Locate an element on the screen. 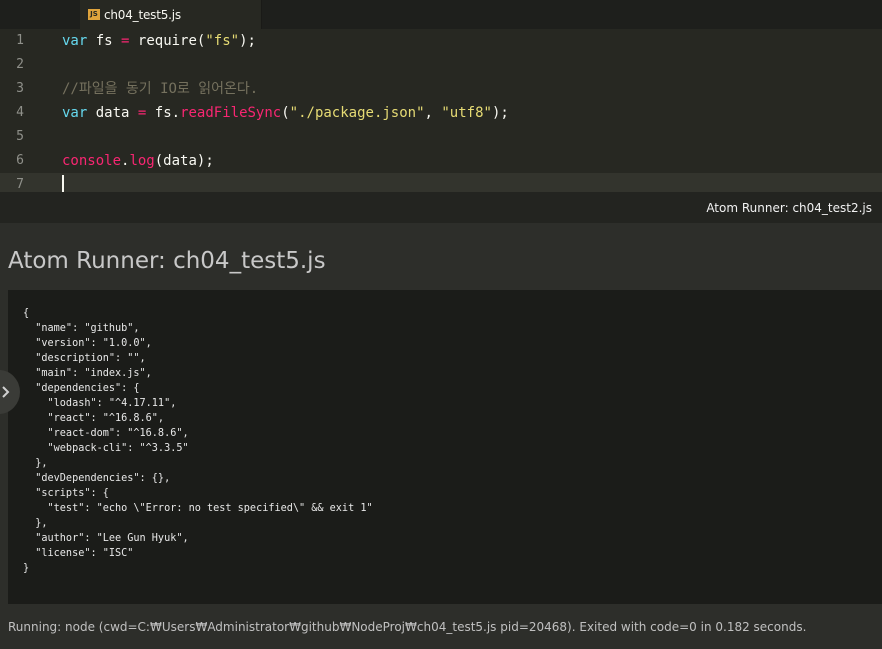 The height and width of the screenshot is (649, 882). runner-tab-label: Atom Runner: ch04_test2.js is located at coordinates (789, 208).